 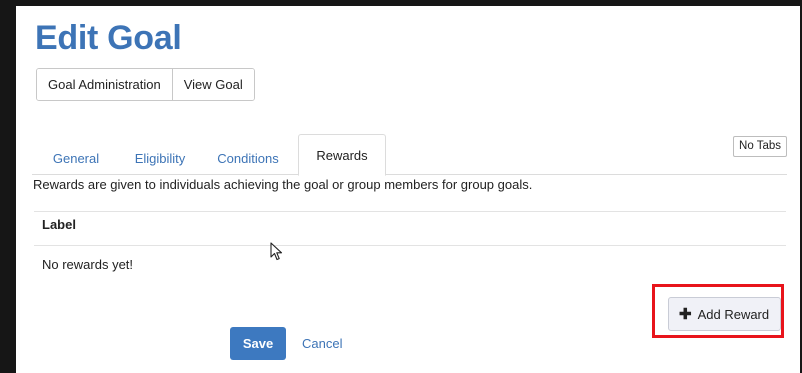 I want to click on empty-rewards-message: No rewards yet!, so click(x=88, y=264).